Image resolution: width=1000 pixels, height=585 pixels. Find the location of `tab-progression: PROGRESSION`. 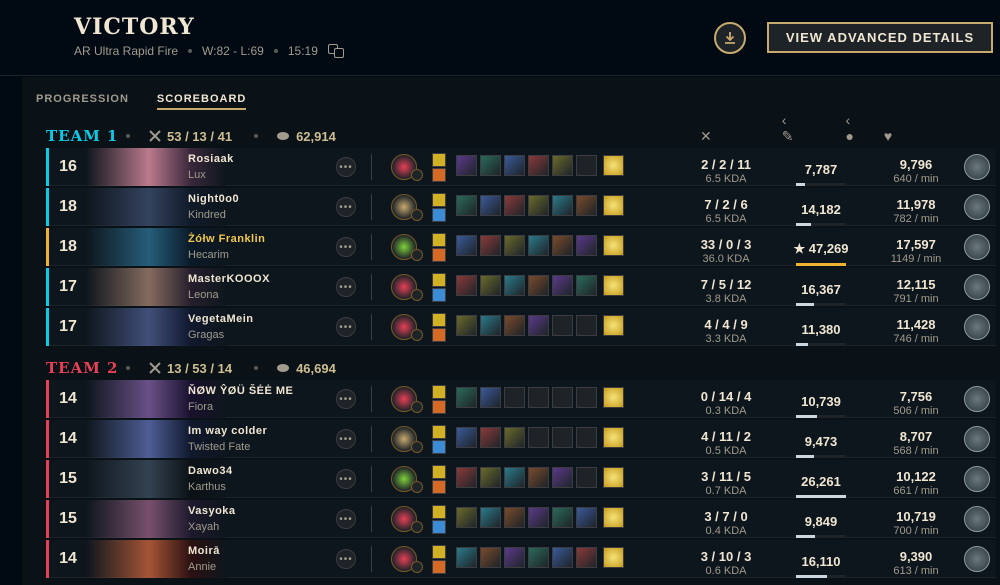

tab-progression: PROGRESSION is located at coordinates (82, 101).